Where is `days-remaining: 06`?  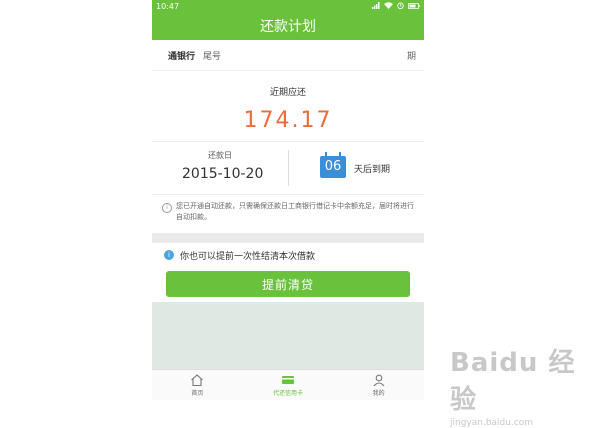
days-remaining: 06 is located at coordinates (333, 166).